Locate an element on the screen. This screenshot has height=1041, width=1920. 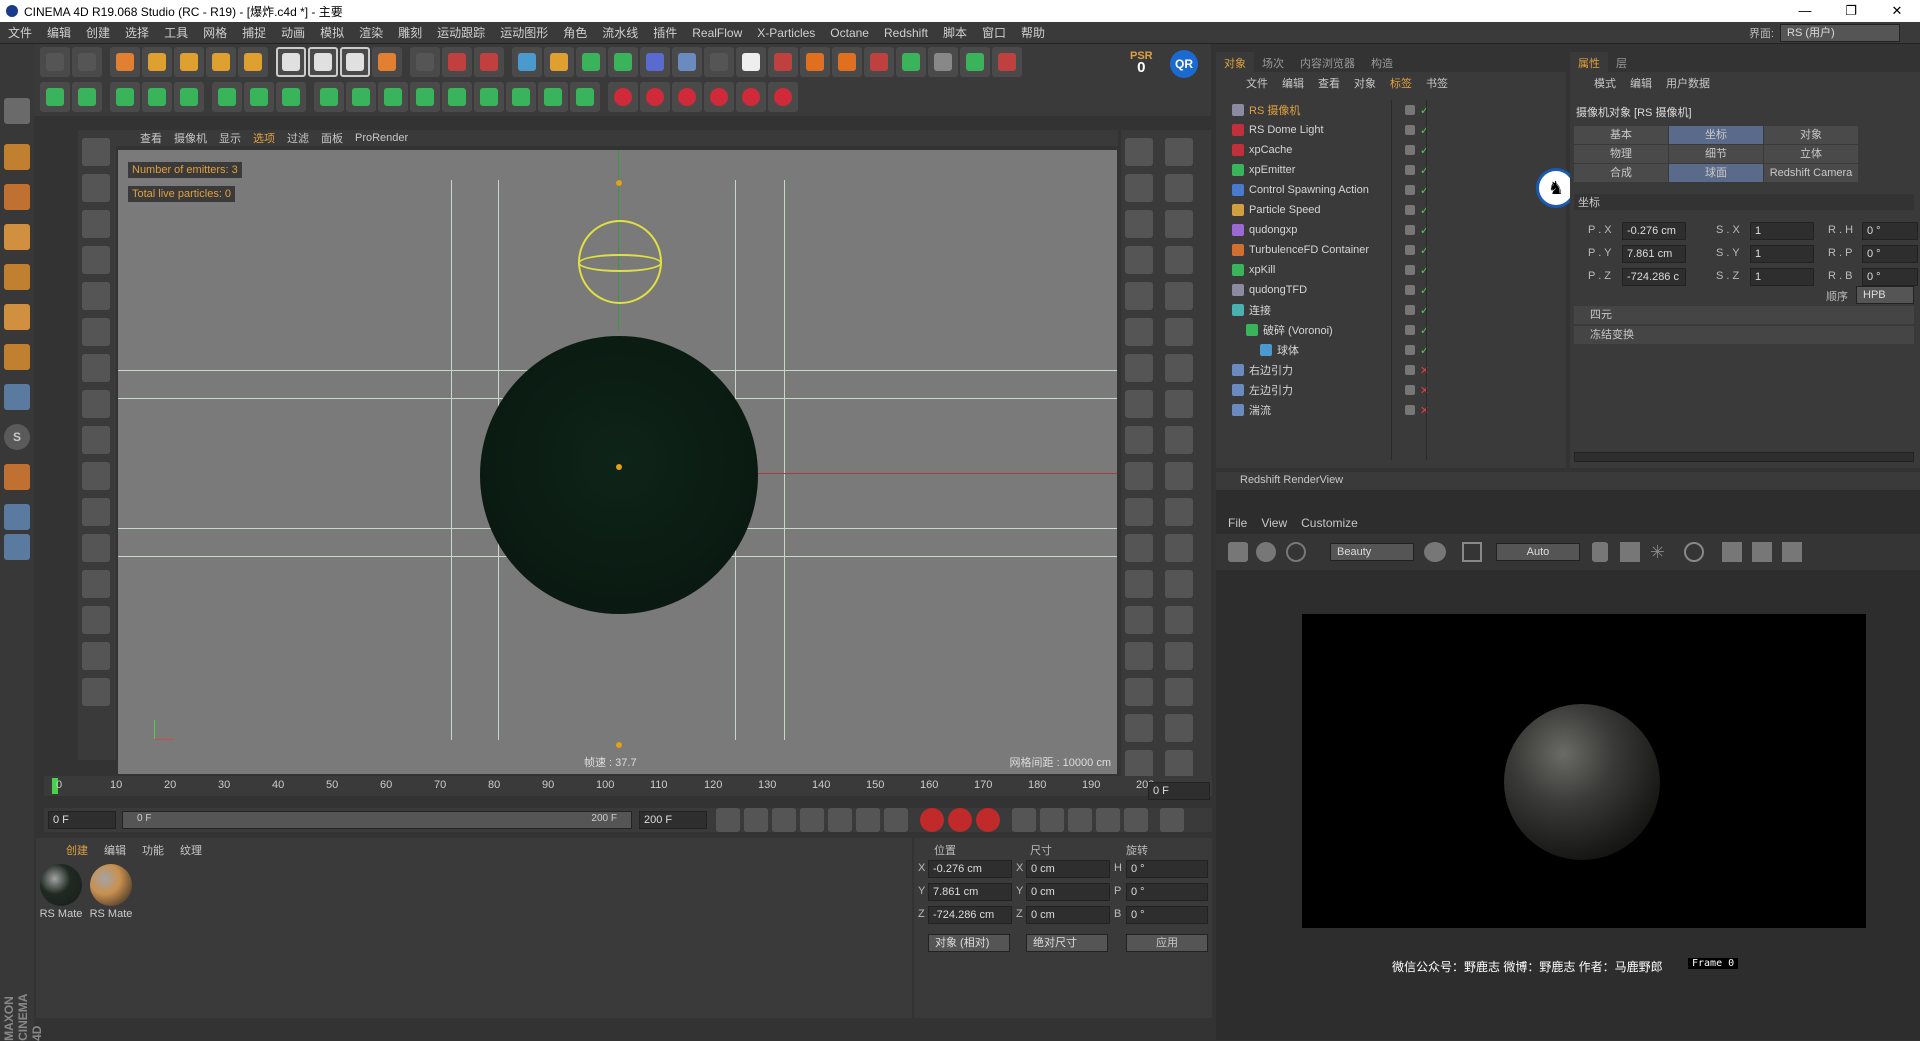
next-key-icon is located at coordinates (868, 820).